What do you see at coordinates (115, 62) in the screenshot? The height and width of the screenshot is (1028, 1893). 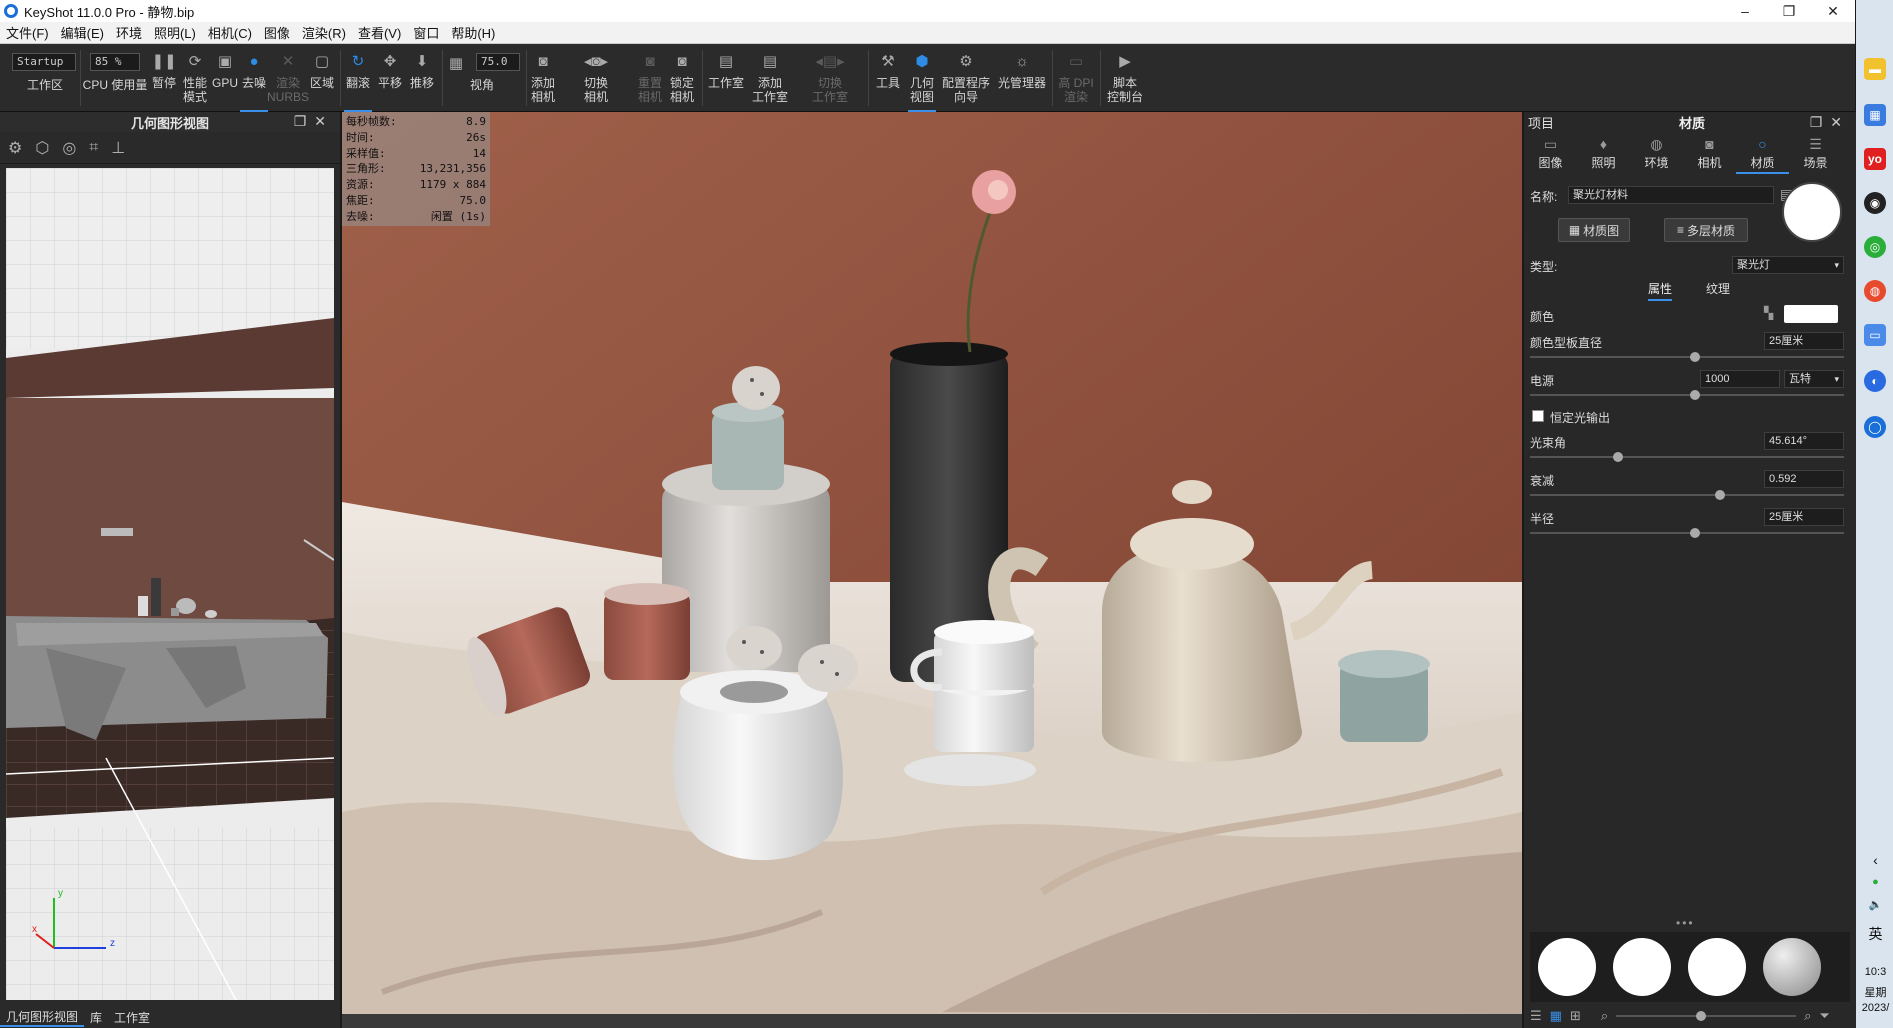 I see `cpu-usage-select: 85 %` at bounding box center [115, 62].